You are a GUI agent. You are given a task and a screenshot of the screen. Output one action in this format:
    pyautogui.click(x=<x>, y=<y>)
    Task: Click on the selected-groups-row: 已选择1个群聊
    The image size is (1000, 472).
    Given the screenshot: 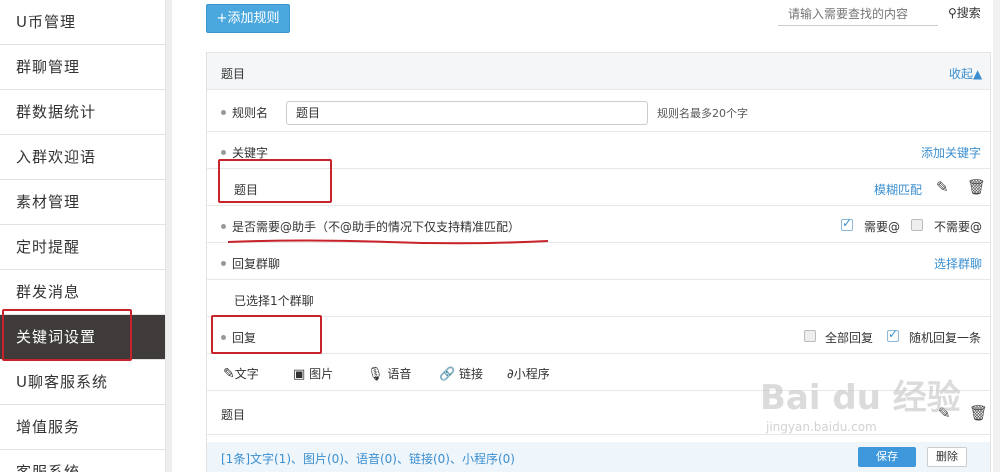 What is the action you would take?
    pyautogui.click(x=598, y=298)
    